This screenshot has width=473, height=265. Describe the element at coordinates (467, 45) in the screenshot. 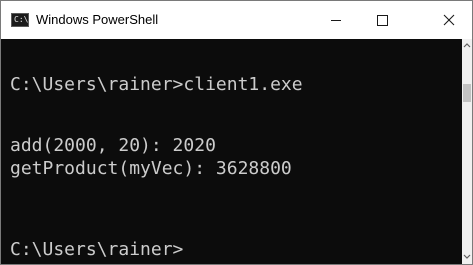

I see `scroll-up-arrow-icon` at that location.